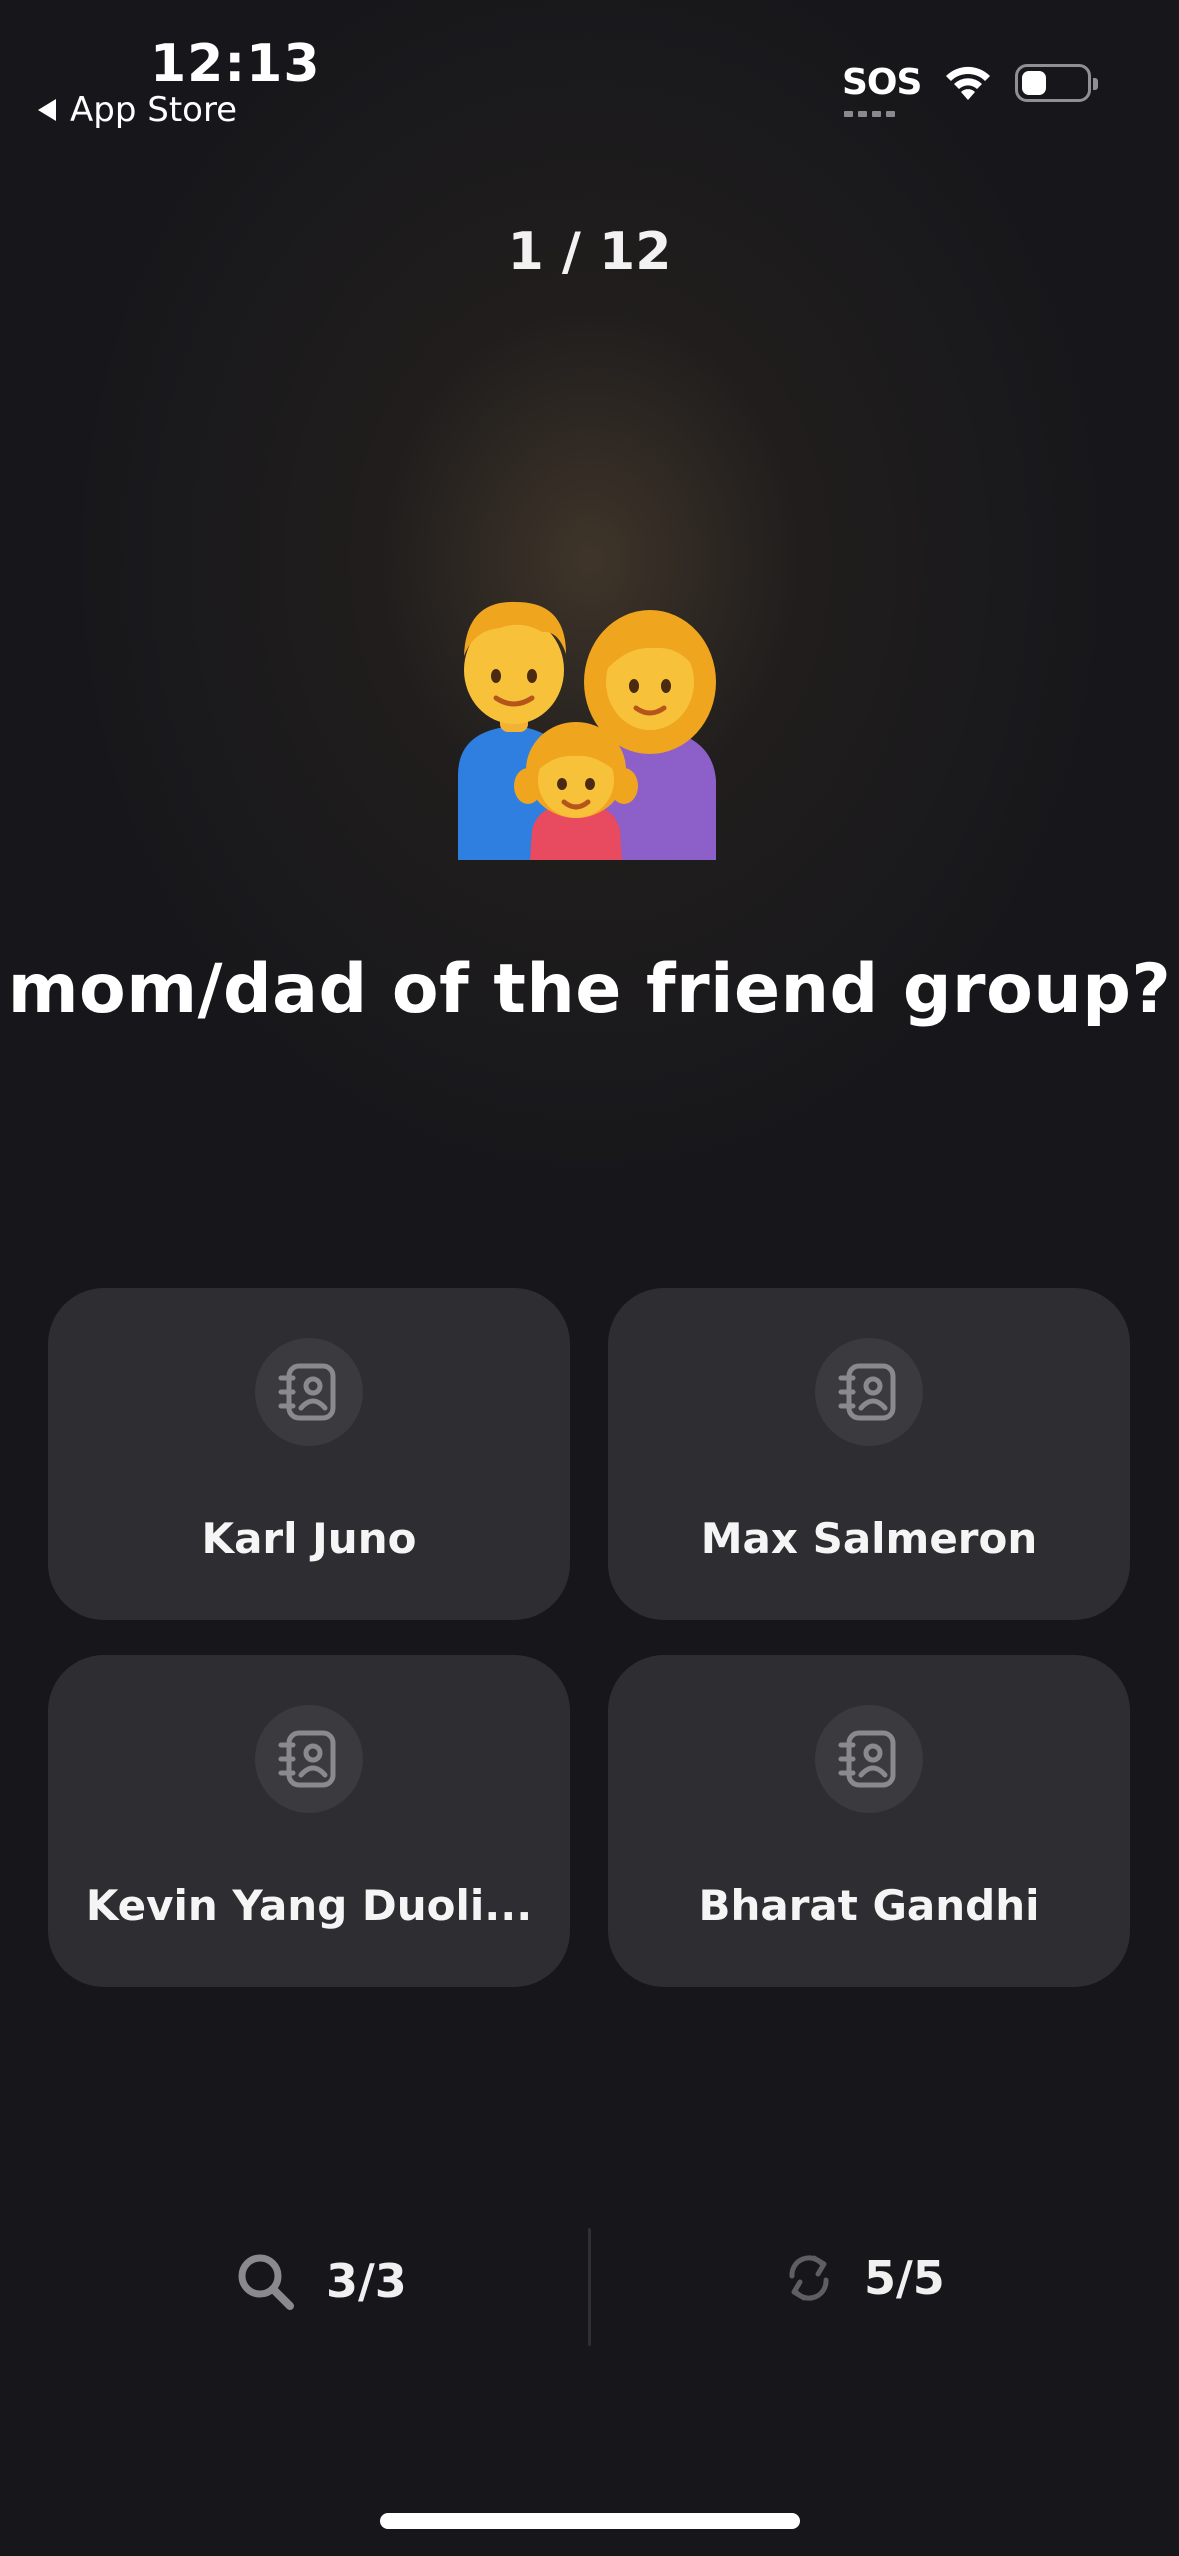 Image resolution: width=1179 pixels, height=2556 pixels. Describe the element at coordinates (869, 1821) in the screenshot. I see `option-card-4: Bharat Gandhi` at that location.